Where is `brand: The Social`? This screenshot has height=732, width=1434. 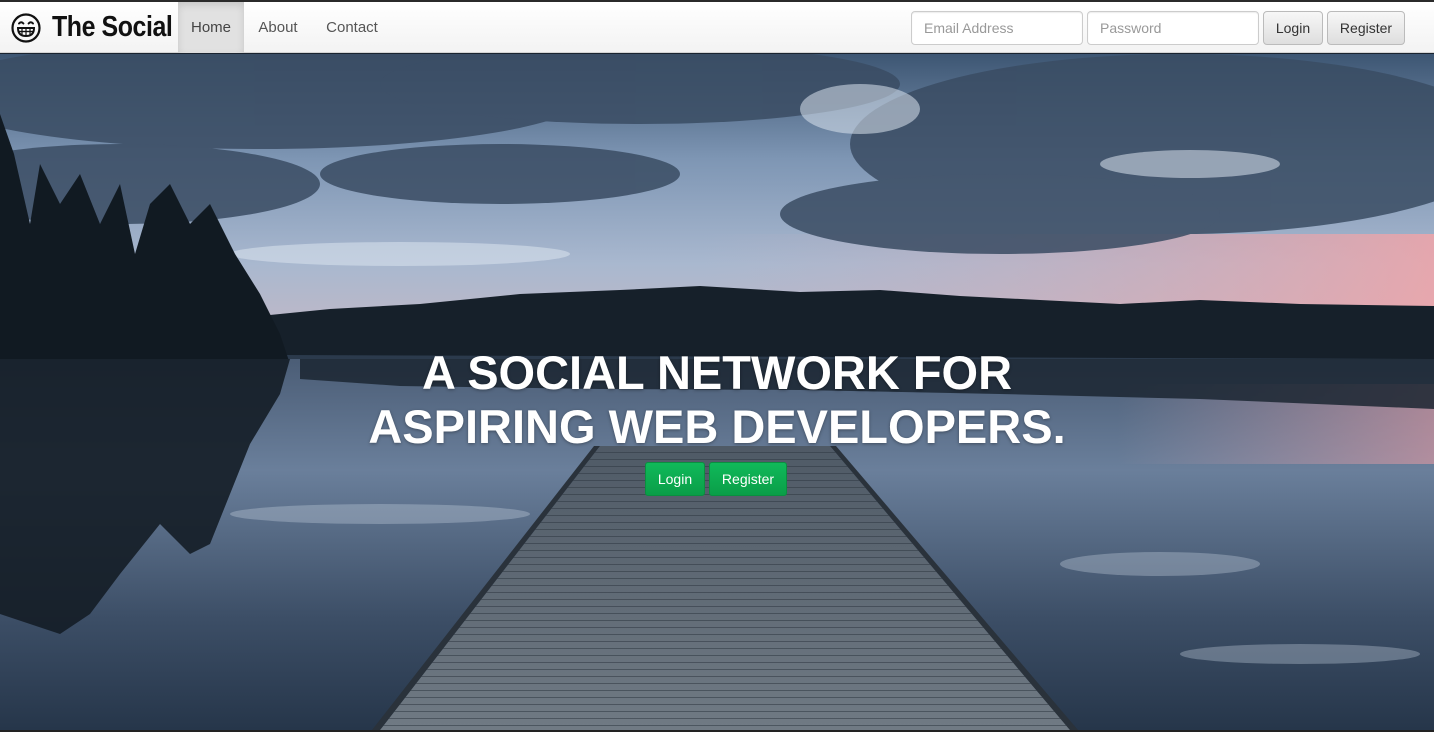 brand: The Social is located at coordinates (101, 27).